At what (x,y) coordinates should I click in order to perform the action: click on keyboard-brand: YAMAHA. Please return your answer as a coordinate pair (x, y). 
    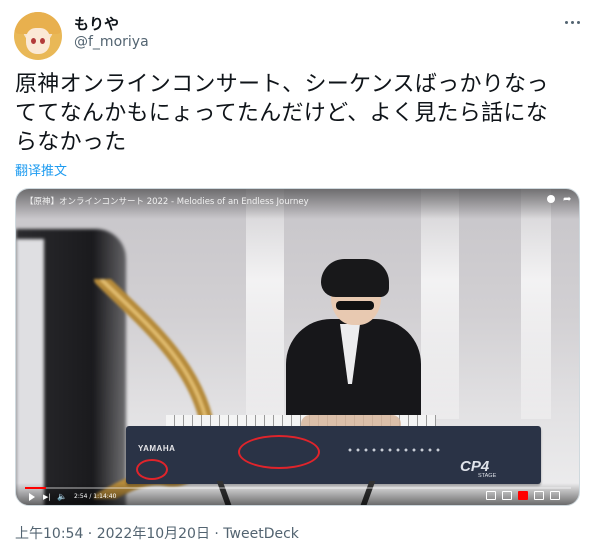
    Looking at the image, I should click on (157, 448).